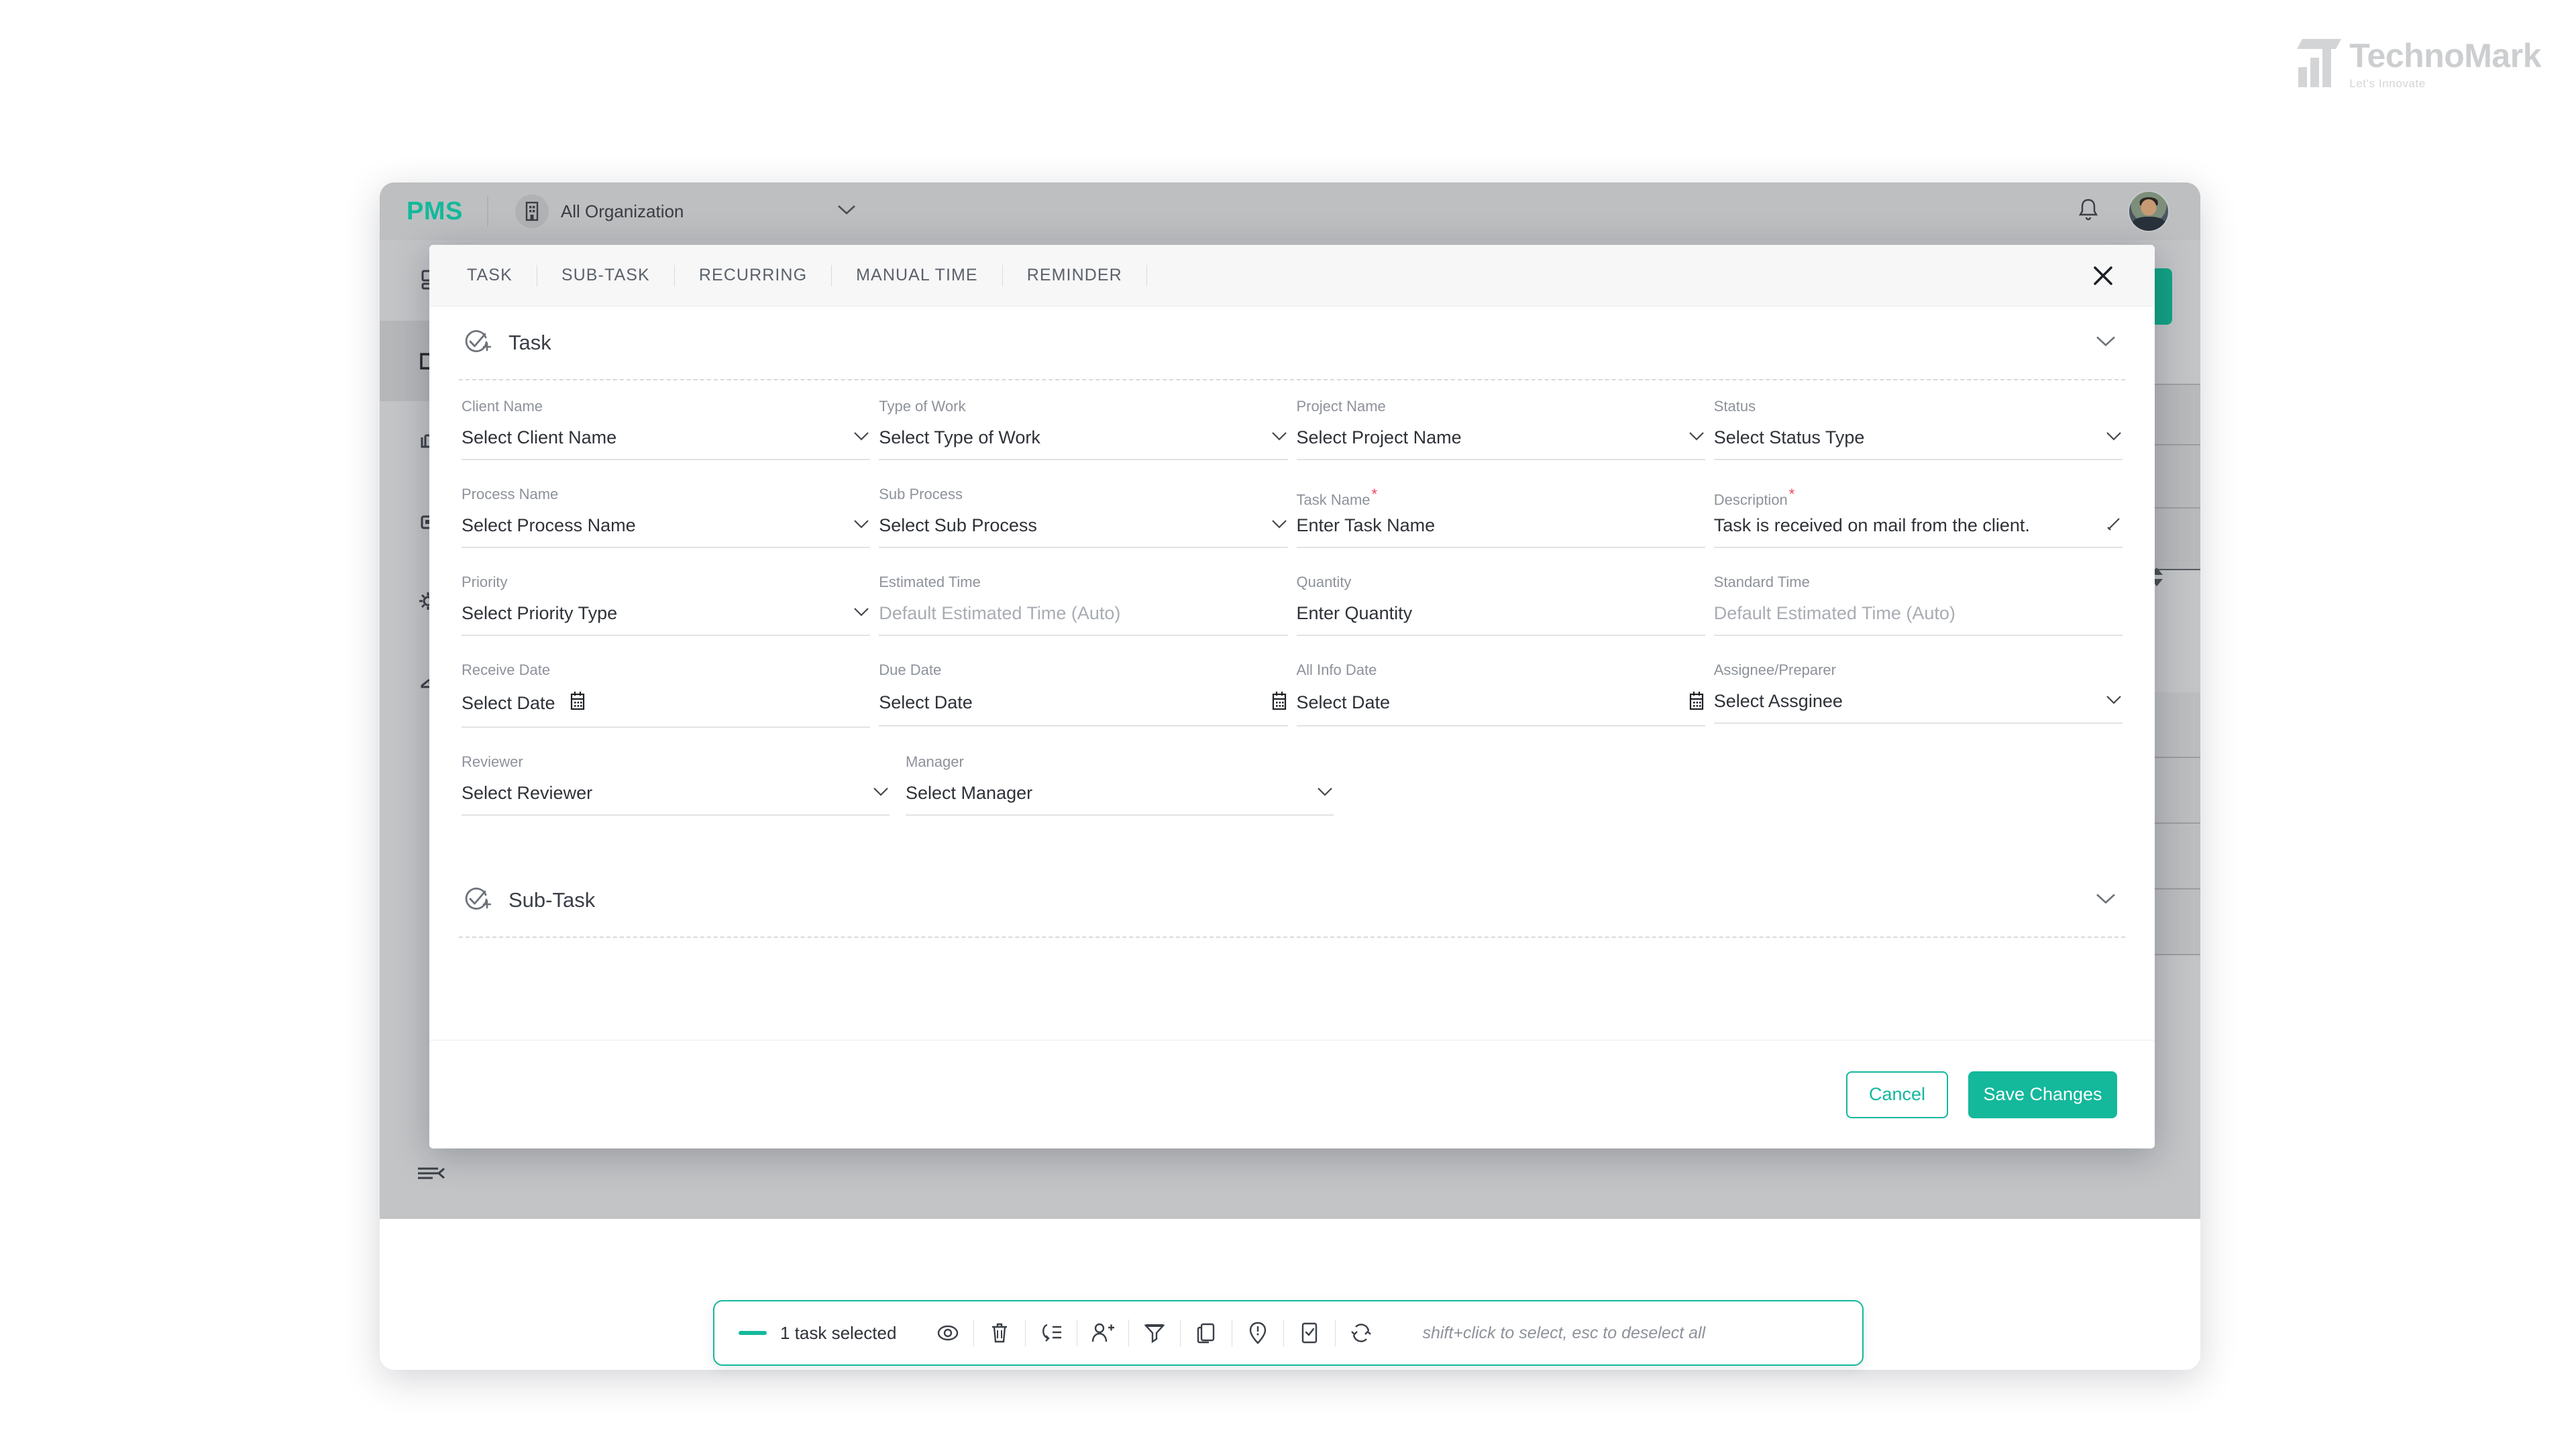 This screenshot has width=2576, height=1449. Describe the element at coordinates (506, 669) in the screenshot. I see `field-label: Receive Date` at that location.